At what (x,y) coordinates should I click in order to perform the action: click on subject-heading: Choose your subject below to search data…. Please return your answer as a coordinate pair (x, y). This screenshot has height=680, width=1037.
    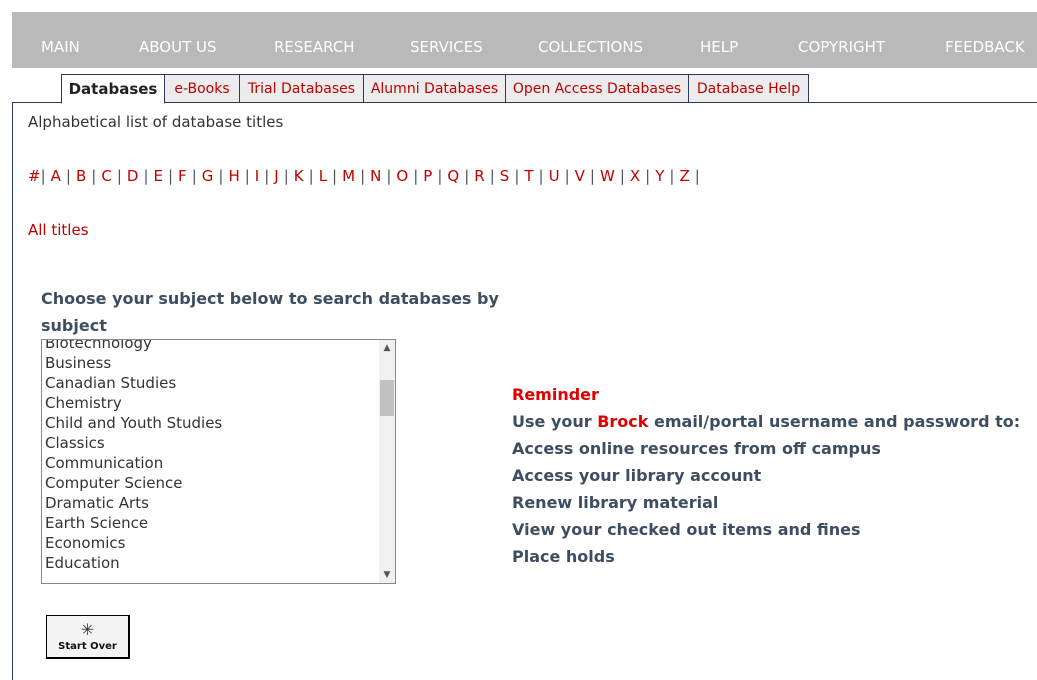
    Looking at the image, I should click on (270, 312).